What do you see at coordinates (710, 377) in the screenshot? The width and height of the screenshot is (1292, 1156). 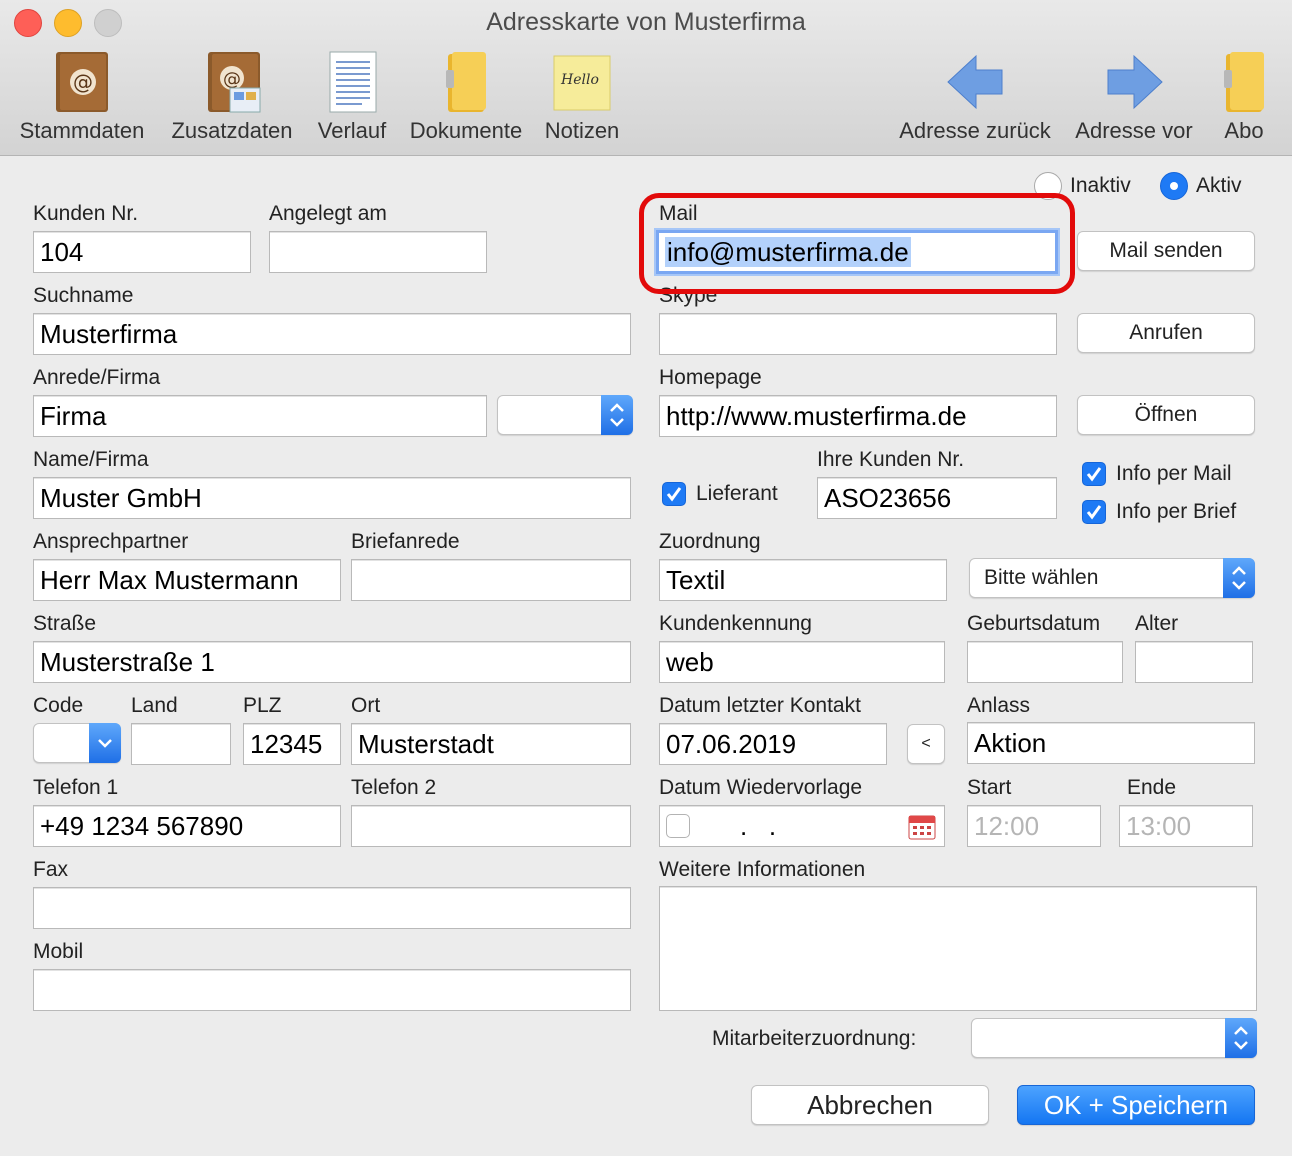 I see `homepage-label: Homepage` at bounding box center [710, 377].